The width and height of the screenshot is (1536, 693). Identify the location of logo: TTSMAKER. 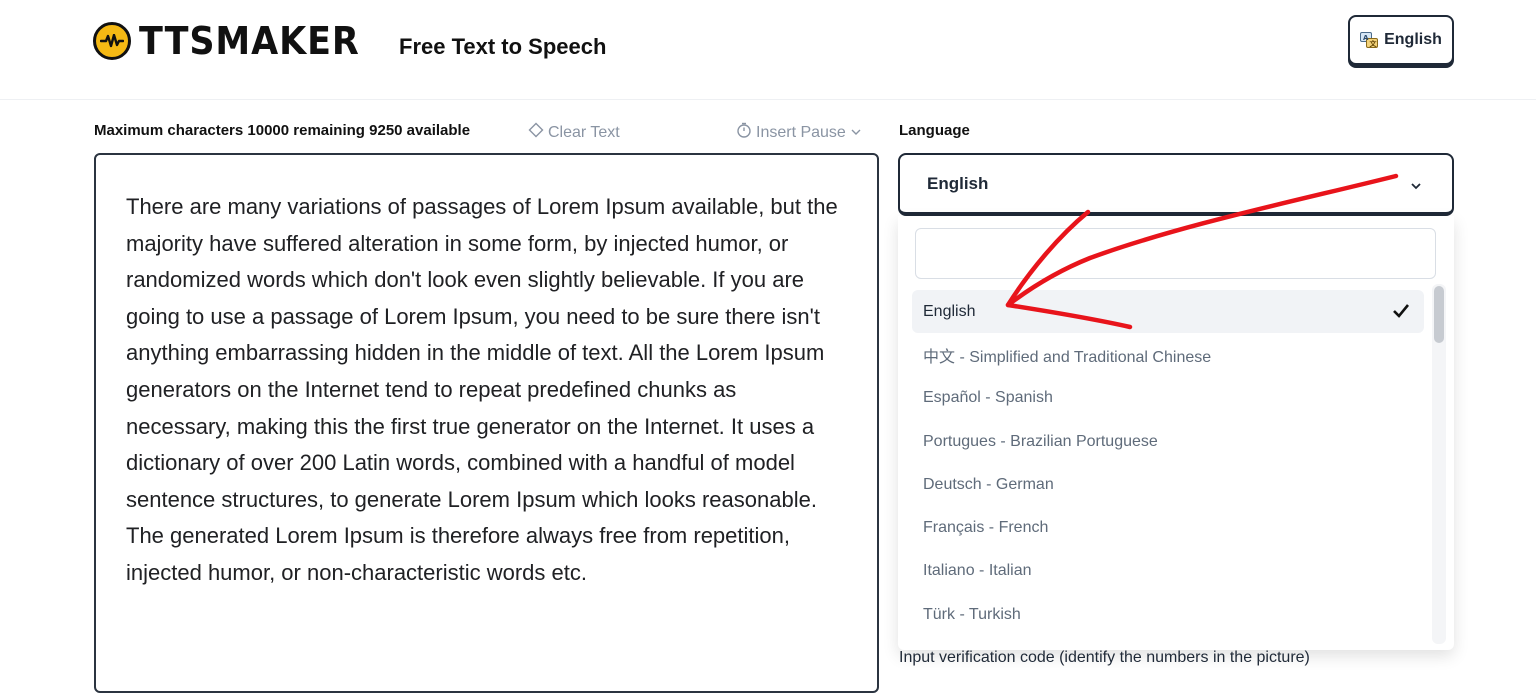
(236, 41).